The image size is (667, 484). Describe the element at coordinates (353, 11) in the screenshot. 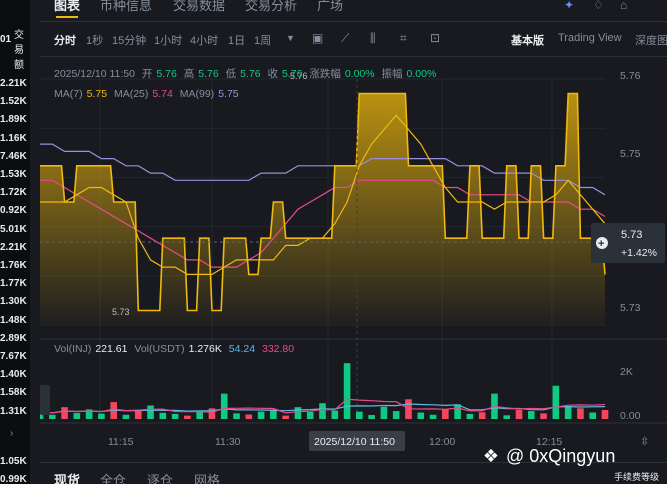

I see `top-tabs: 图表 币种信息 交易数据 交易分析 广场 ✦ ♢ ⌂` at that location.